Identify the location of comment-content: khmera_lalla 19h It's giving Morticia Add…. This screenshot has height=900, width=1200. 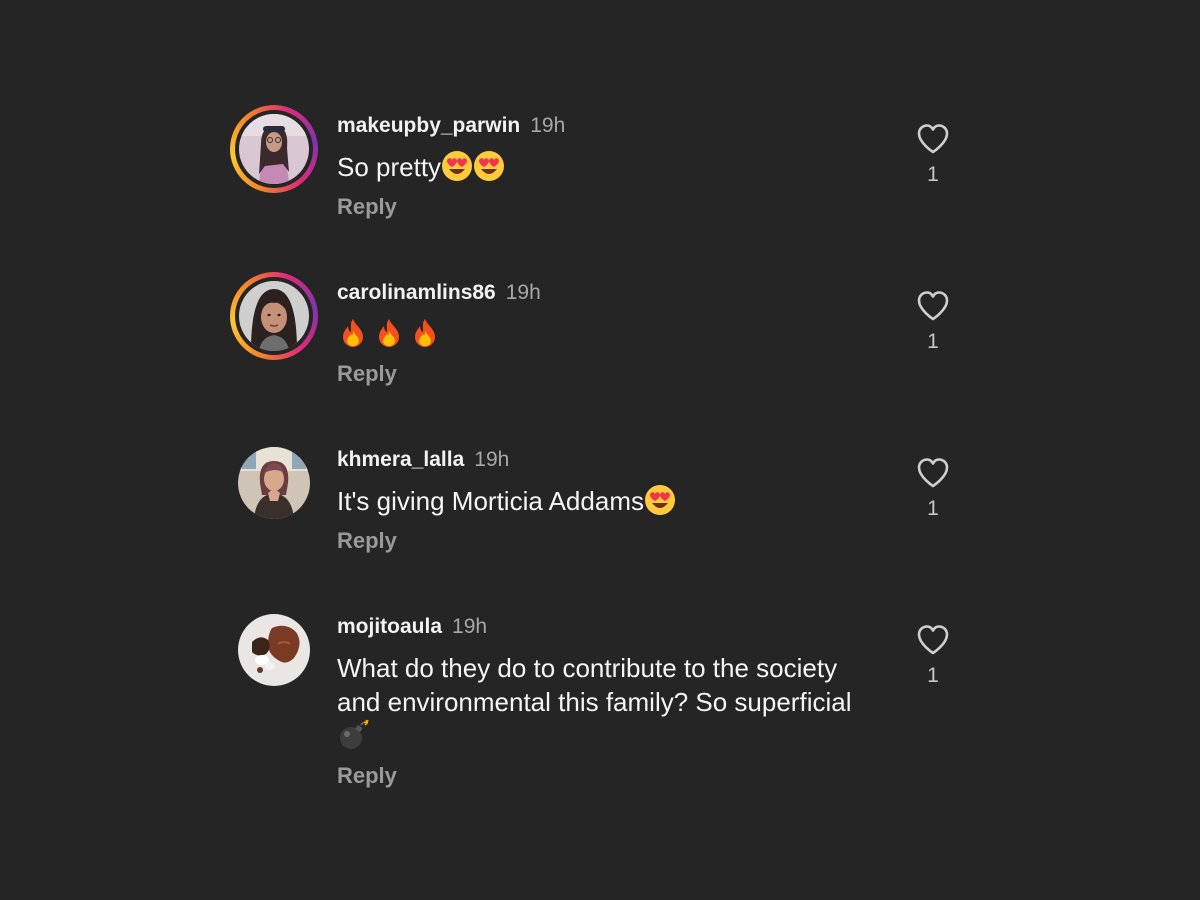
(607, 499).